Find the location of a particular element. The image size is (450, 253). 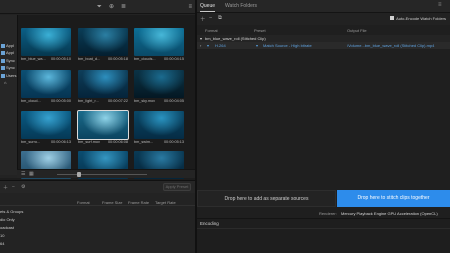

encoding-panel: Encoding is located at coordinates (323, 235).